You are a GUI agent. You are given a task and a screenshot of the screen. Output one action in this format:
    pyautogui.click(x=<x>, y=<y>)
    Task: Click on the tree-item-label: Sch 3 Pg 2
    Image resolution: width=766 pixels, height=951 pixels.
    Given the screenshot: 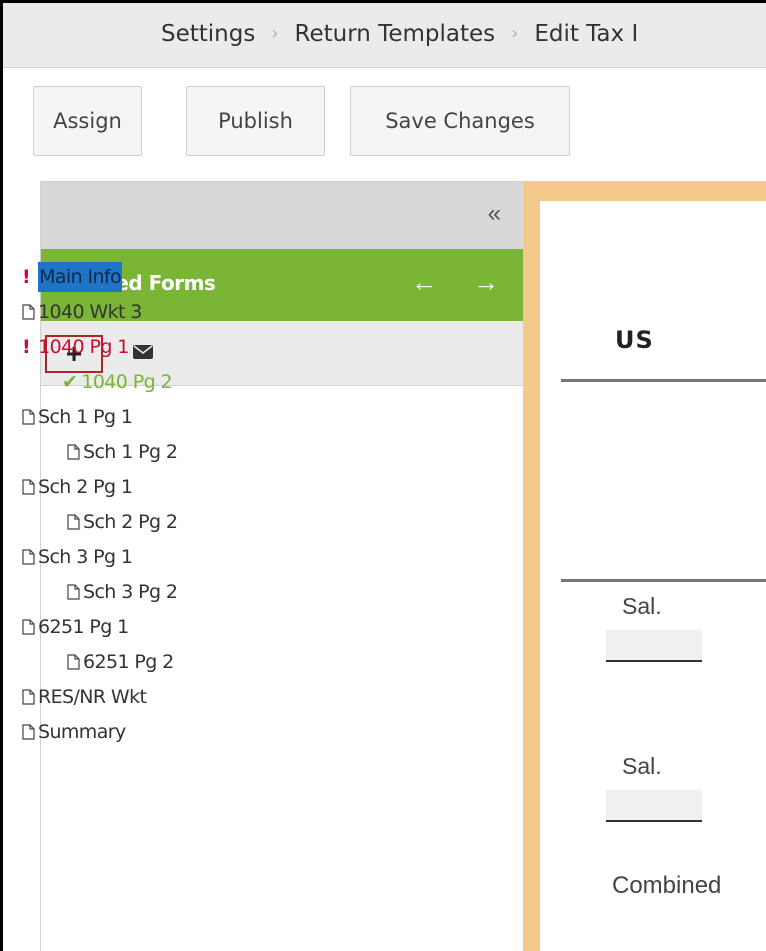 What is the action you would take?
    pyautogui.click(x=130, y=592)
    